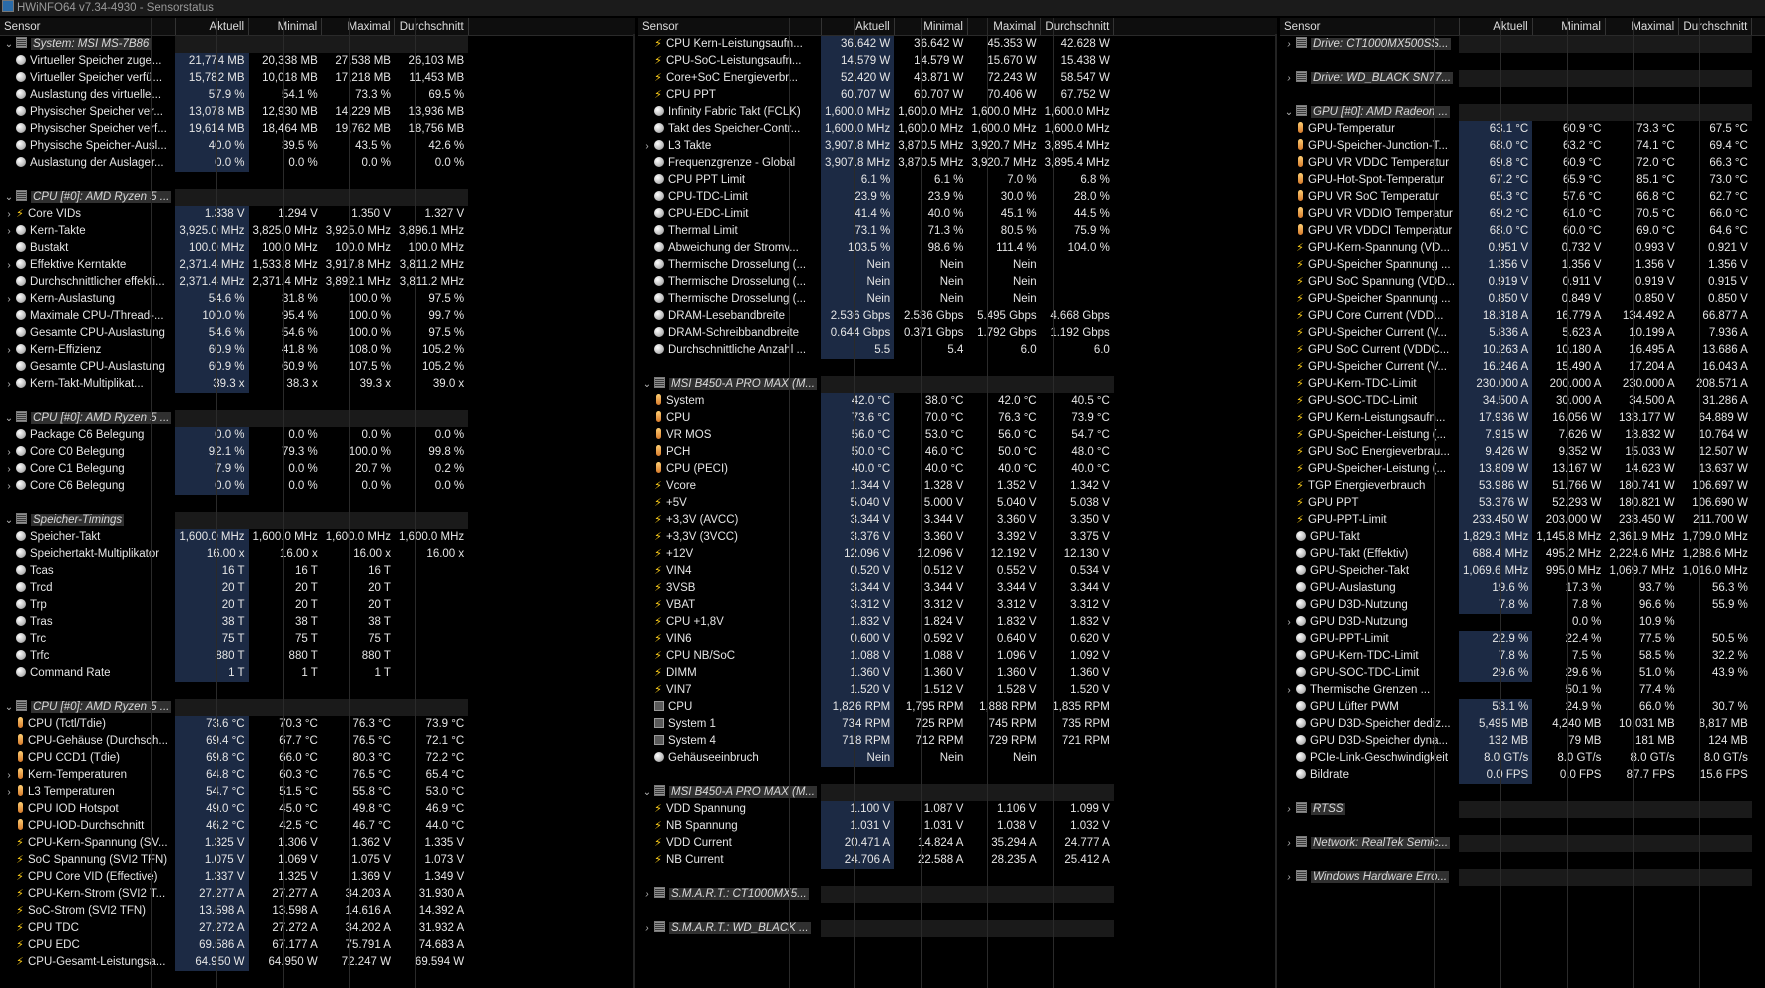  What do you see at coordinates (87, 877) in the screenshot?
I see `sensor-name-cell: ⚡ CPU Core VID (Effective)` at bounding box center [87, 877].